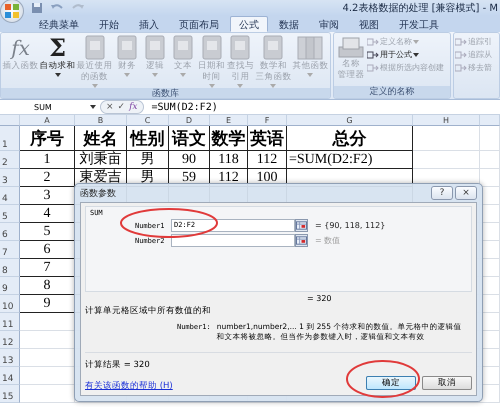  Describe the element at coordinates (10, 138) in the screenshot. I see `row-header: 1` at that location.